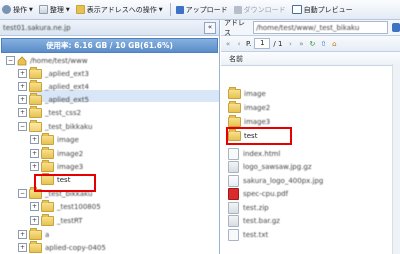  Describe the element at coordinates (63, 112) in the screenshot. I see `tree-node-label: _test_css2` at that location.